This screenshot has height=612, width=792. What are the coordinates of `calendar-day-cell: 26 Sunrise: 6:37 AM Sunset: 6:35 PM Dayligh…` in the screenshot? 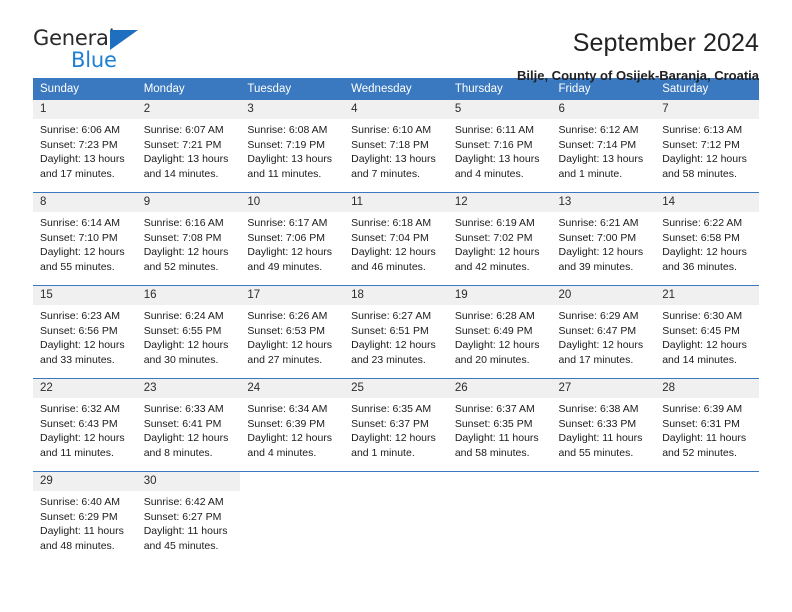 It's located at (499, 425).